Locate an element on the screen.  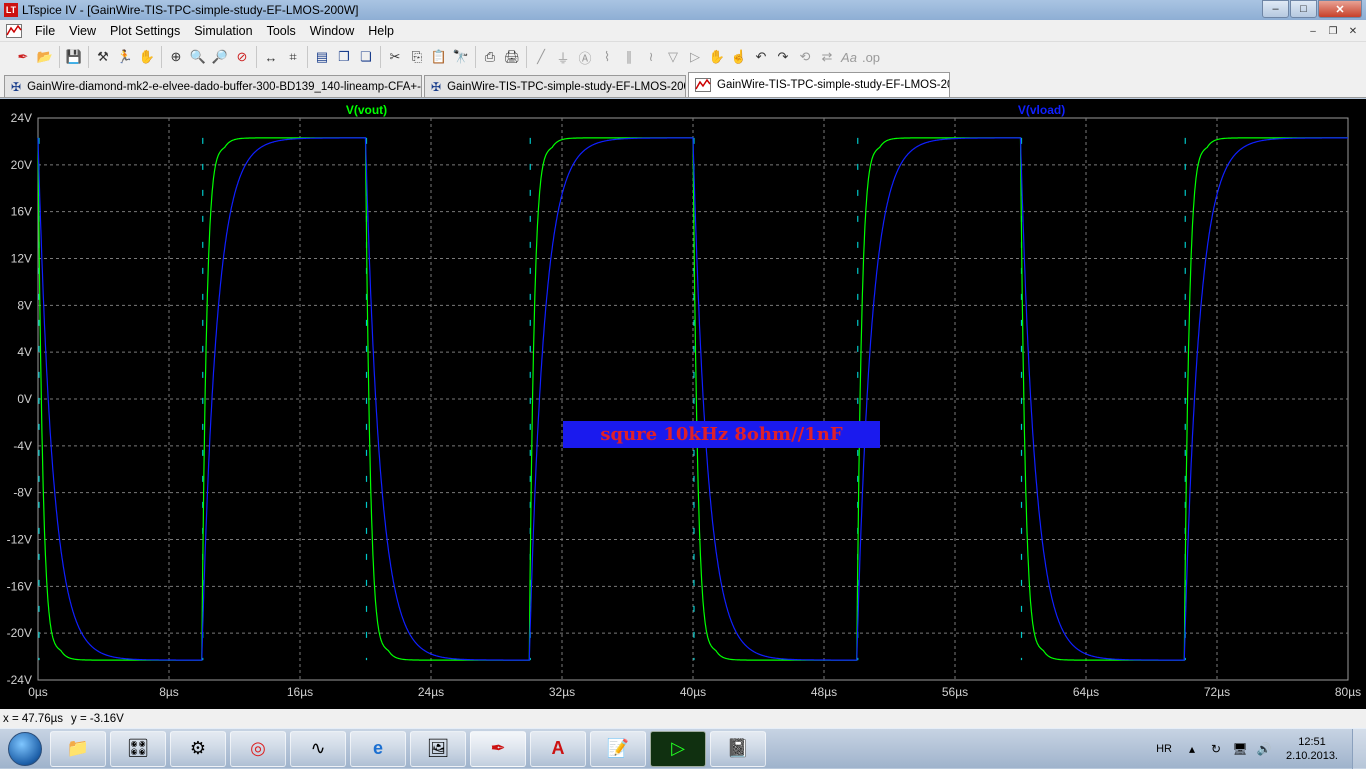
move-icon: ✋ is located at coordinates (717, 57).